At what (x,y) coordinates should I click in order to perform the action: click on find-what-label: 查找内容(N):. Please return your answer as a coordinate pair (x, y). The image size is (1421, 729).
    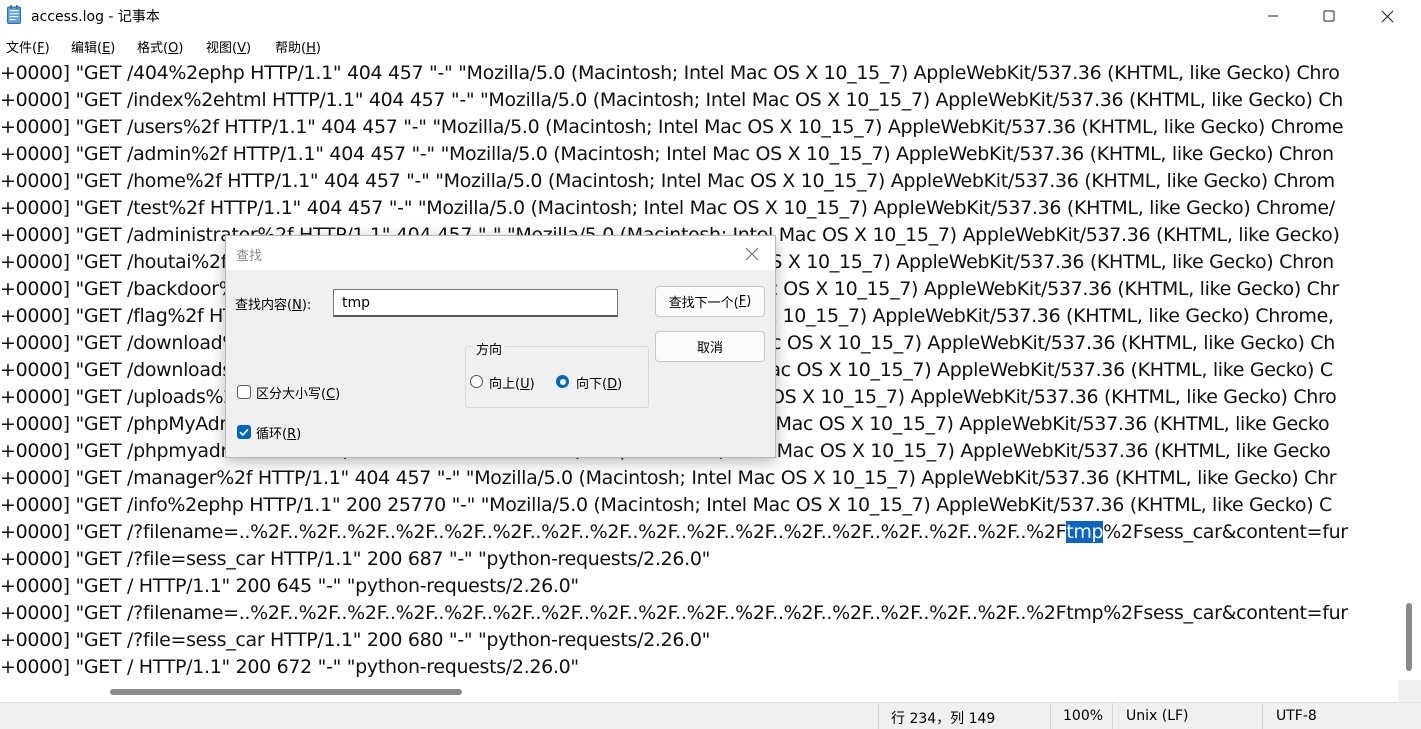
    Looking at the image, I should click on (273, 303).